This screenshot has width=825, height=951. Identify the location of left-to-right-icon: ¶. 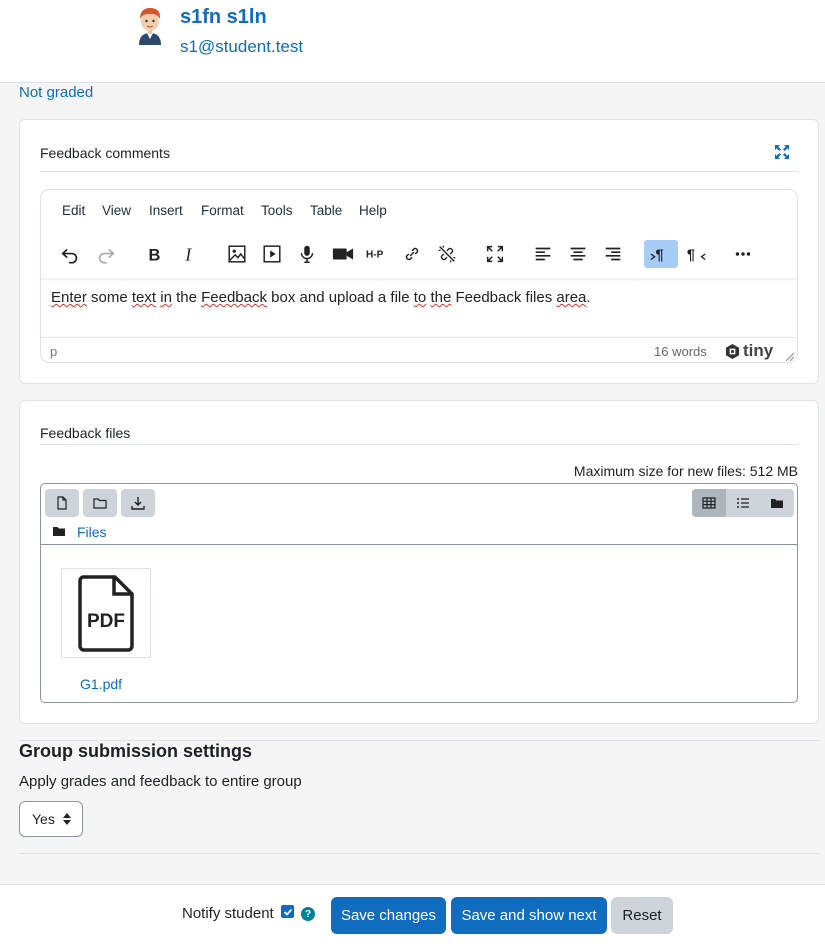
(657, 256).